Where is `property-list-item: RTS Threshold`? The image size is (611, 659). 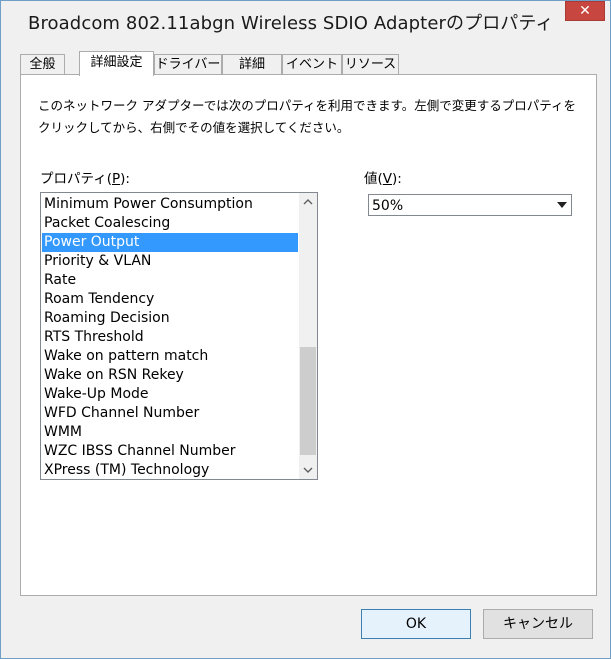 property-list-item: RTS Threshold is located at coordinates (170, 337).